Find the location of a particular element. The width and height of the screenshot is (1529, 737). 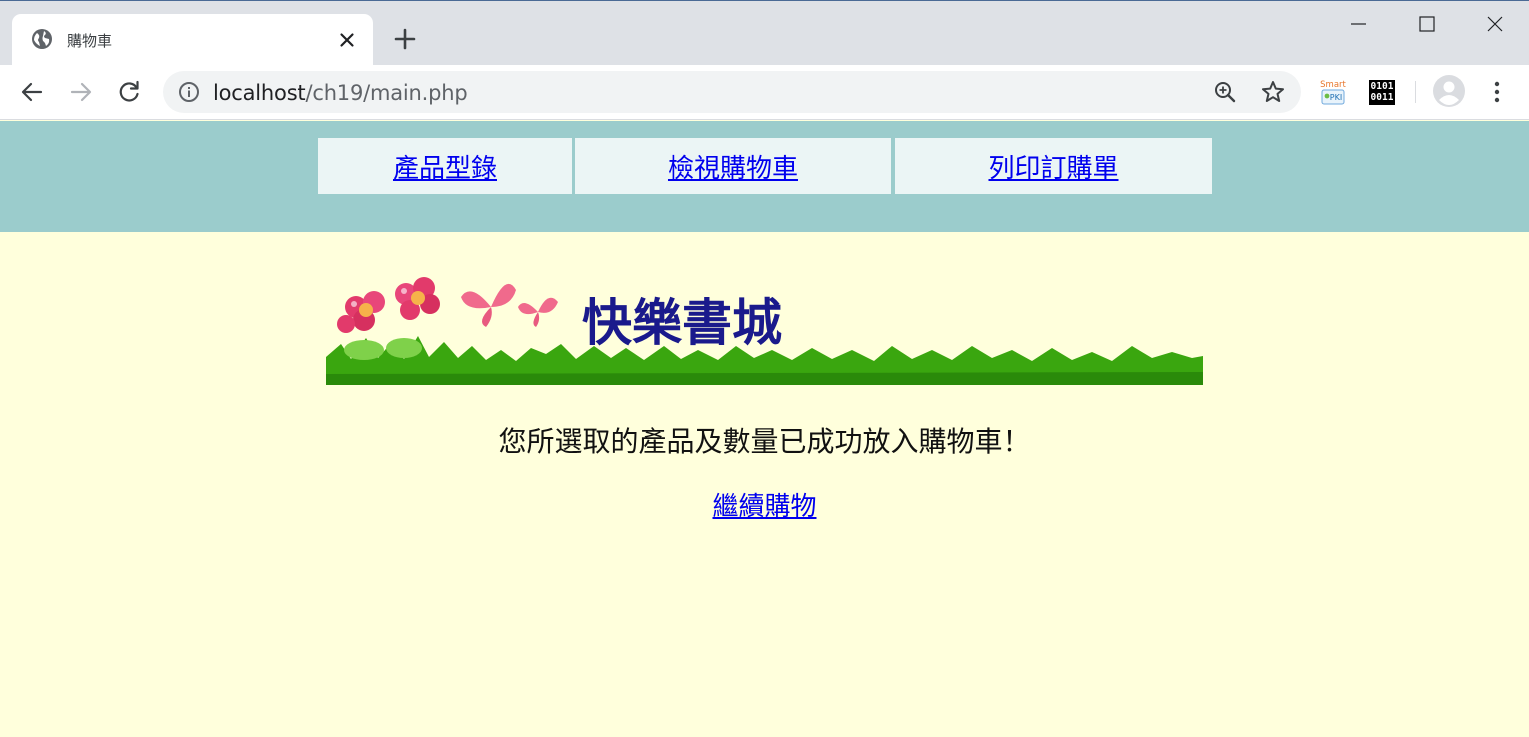

smart-pki-label-top: Smart is located at coordinates (1333, 85).